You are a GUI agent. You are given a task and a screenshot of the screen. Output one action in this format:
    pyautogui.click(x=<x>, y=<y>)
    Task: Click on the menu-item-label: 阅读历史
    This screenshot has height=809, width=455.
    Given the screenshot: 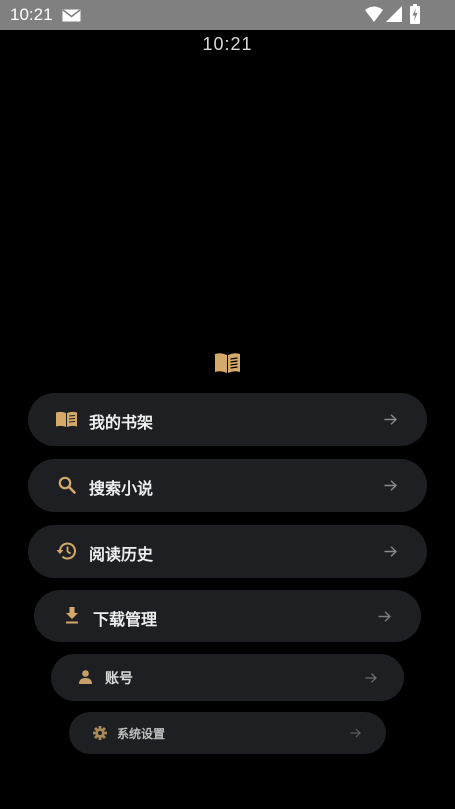 What is the action you would take?
    pyautogui.click(x=121, y=554)
    